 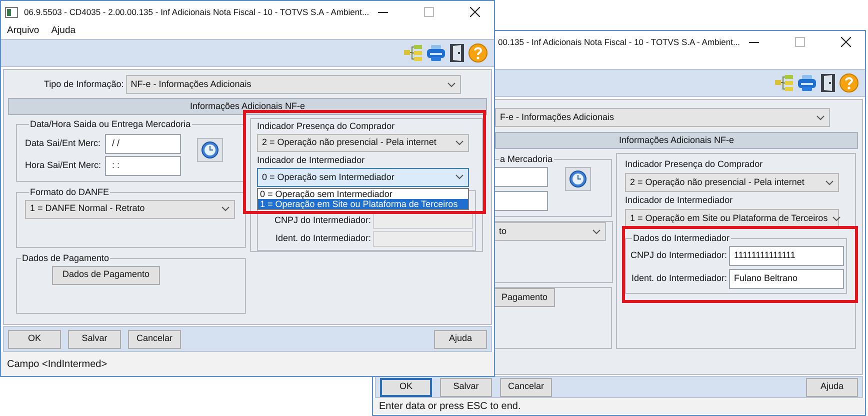 I want to click on group-label: Dados do Intermediador, so click(x=681, y=238).